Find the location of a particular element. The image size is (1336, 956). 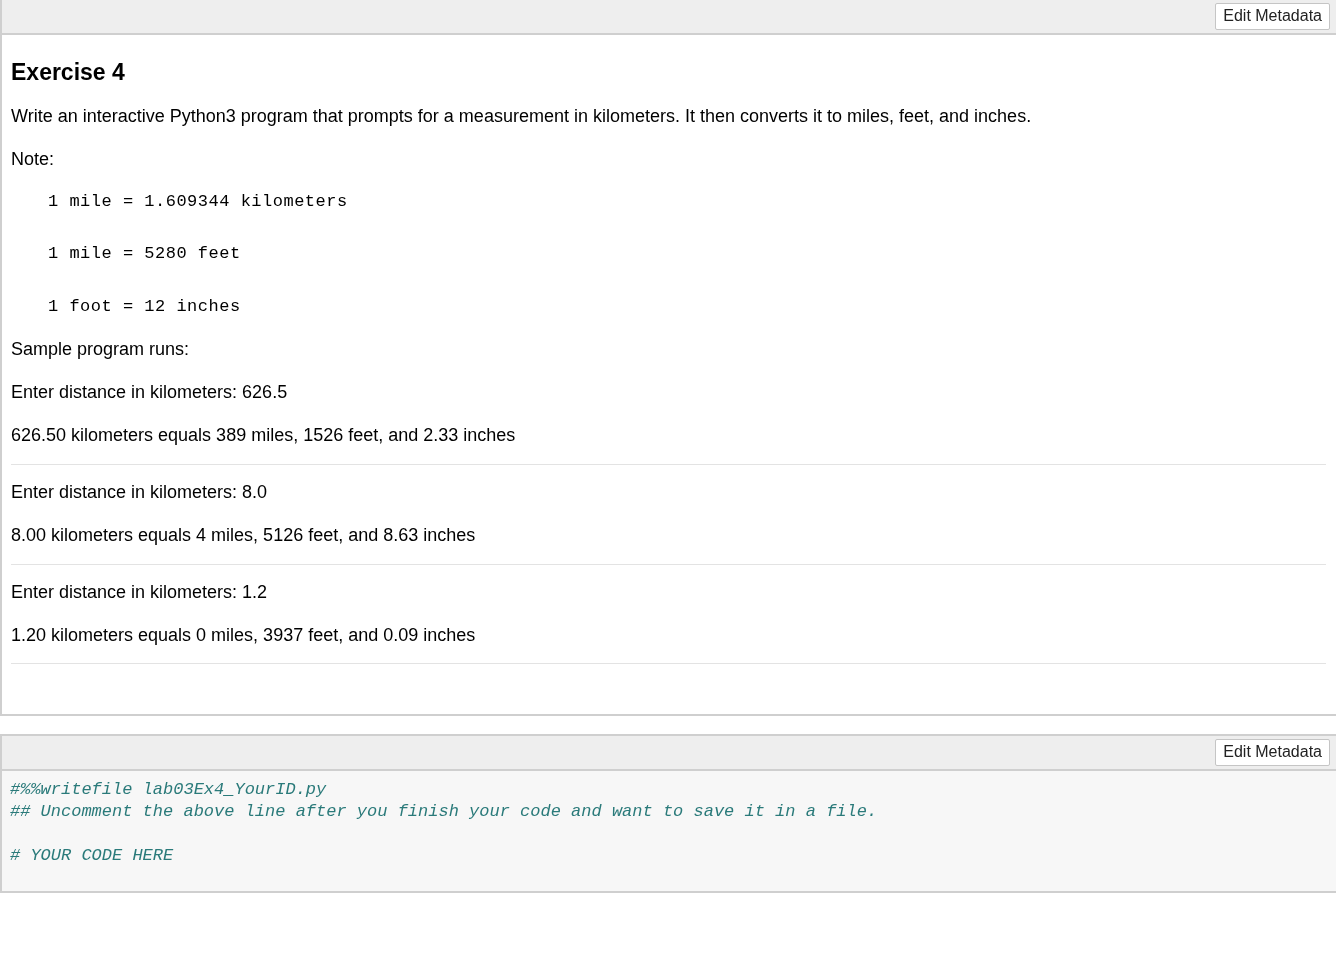

code-comment: ## Uncomment the above line after you finish your code and want to save it in a file. is located at coordinates (444, 812).